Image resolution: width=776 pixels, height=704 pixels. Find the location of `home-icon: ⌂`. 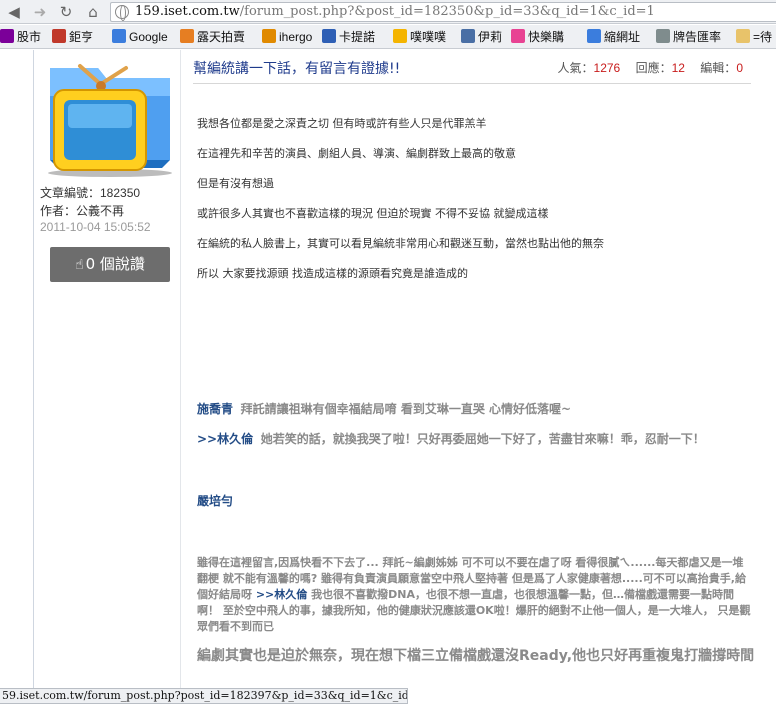

home-icon: ⌂ is located at coordinates (93, 12).